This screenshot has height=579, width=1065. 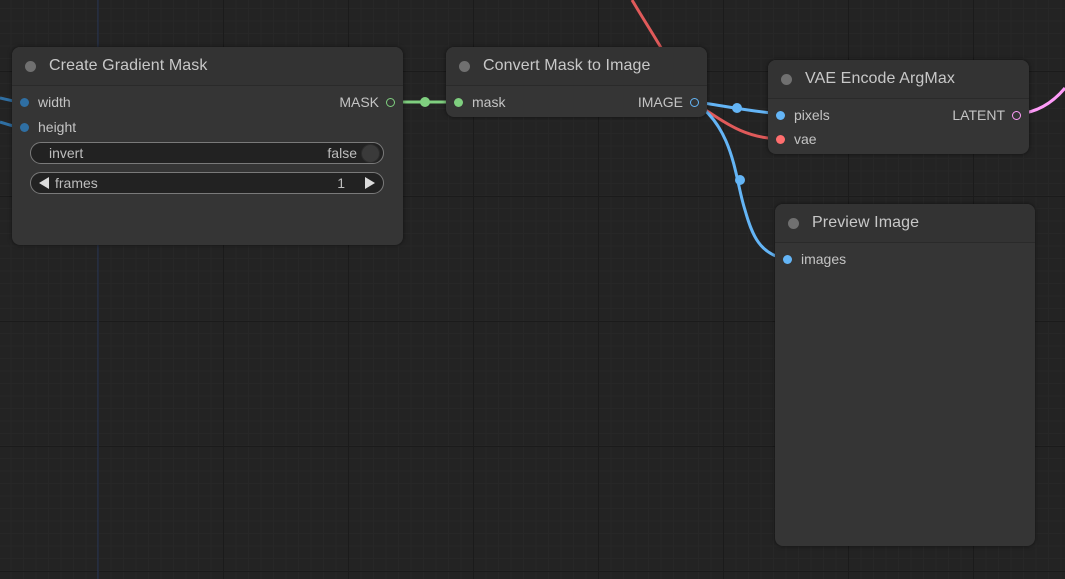 I want to click on input-dot-pixels-icon, so click(x=780, y=115).